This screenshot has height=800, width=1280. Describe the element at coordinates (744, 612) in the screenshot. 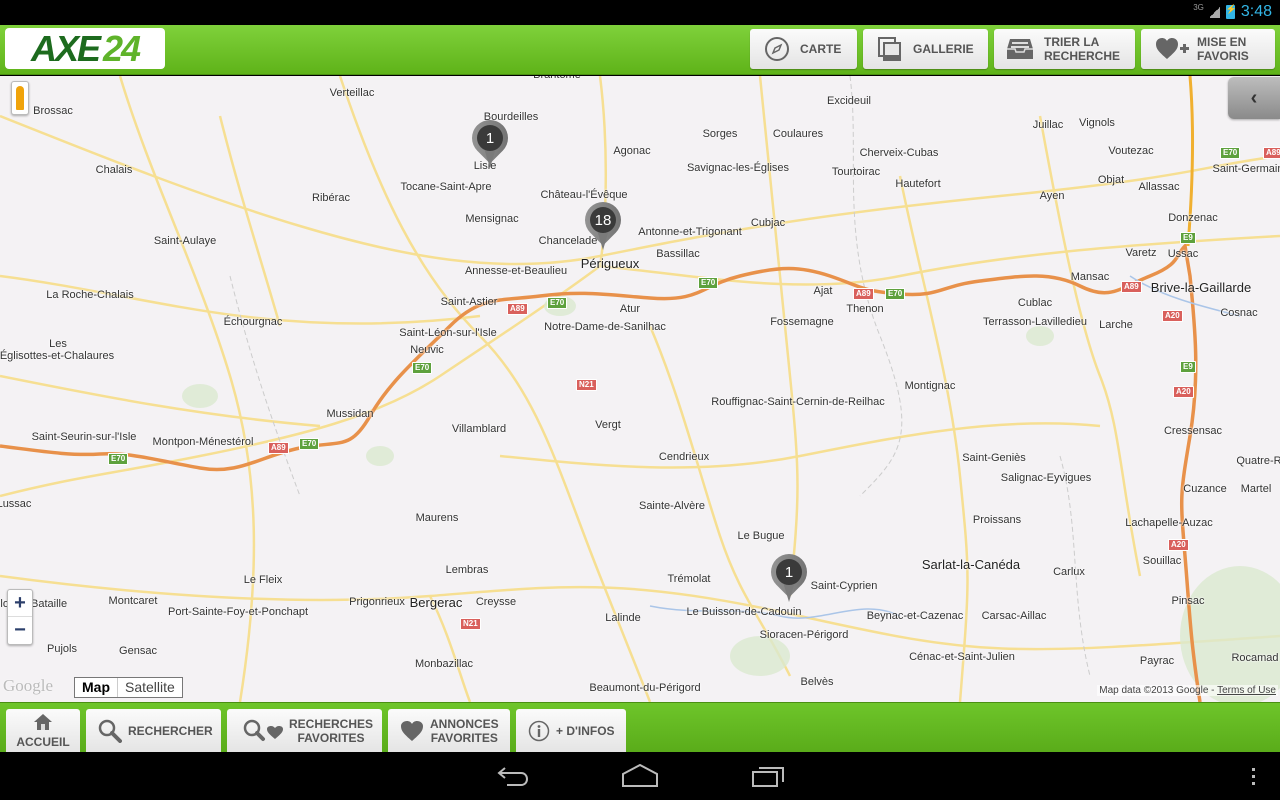

I see `place-label: Le Buisson-de-Cadouin` at that location.